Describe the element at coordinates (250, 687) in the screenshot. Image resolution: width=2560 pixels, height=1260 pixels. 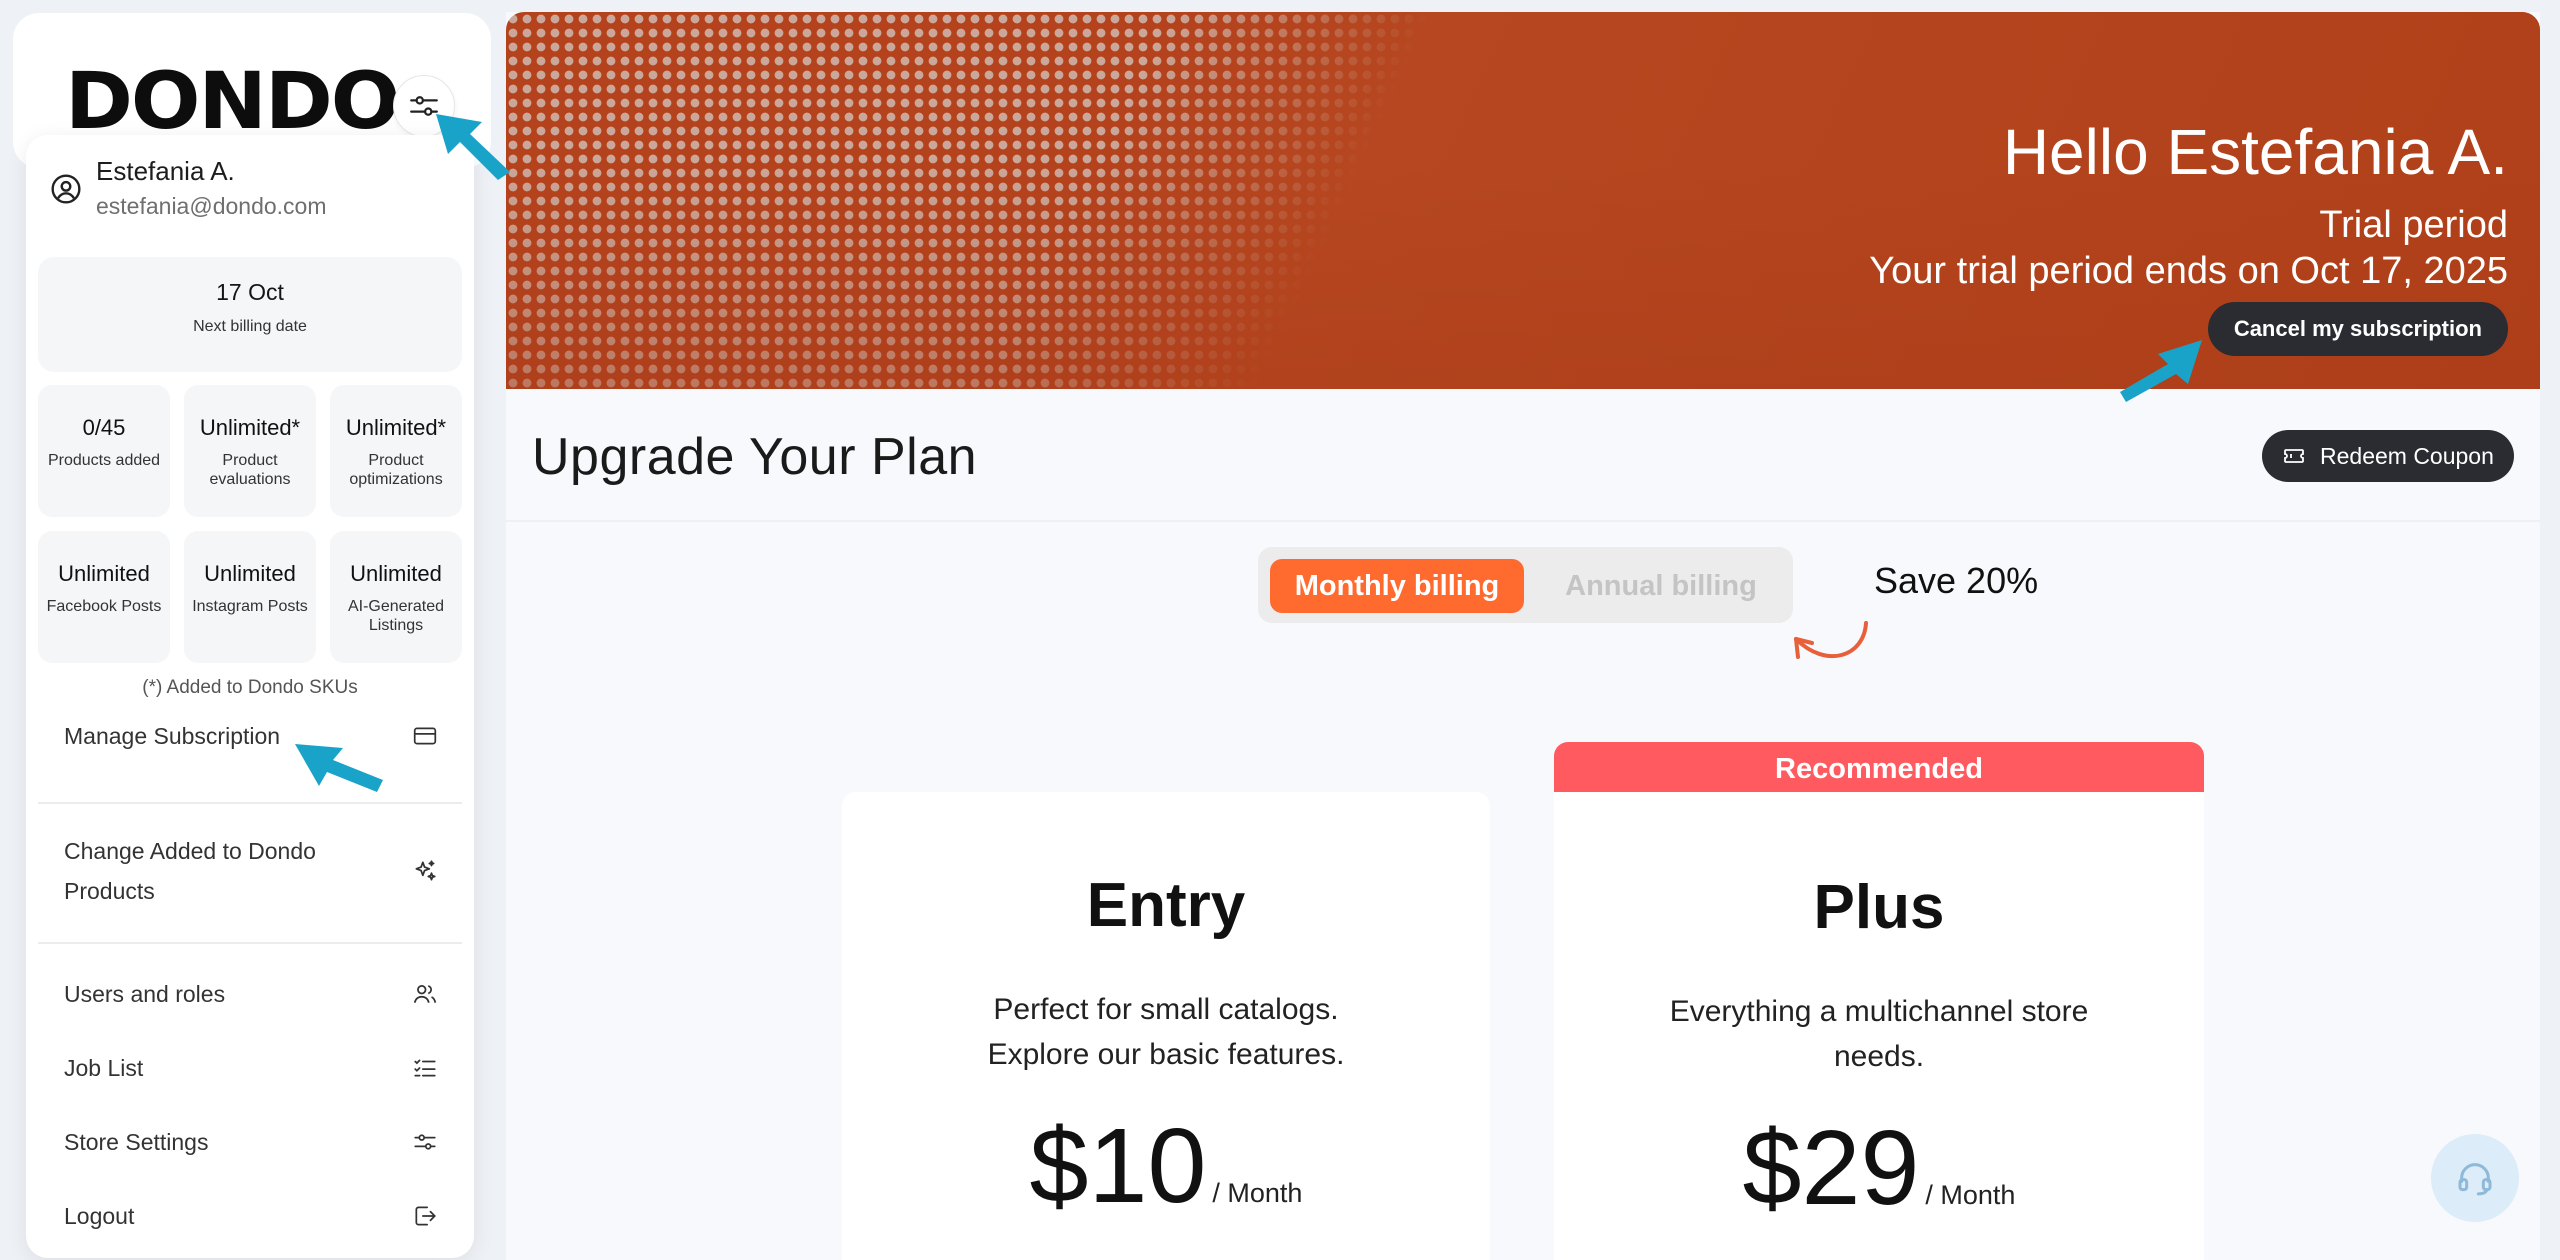
I see `sku-note: (*) Added to Dondo SKUs` at that location.